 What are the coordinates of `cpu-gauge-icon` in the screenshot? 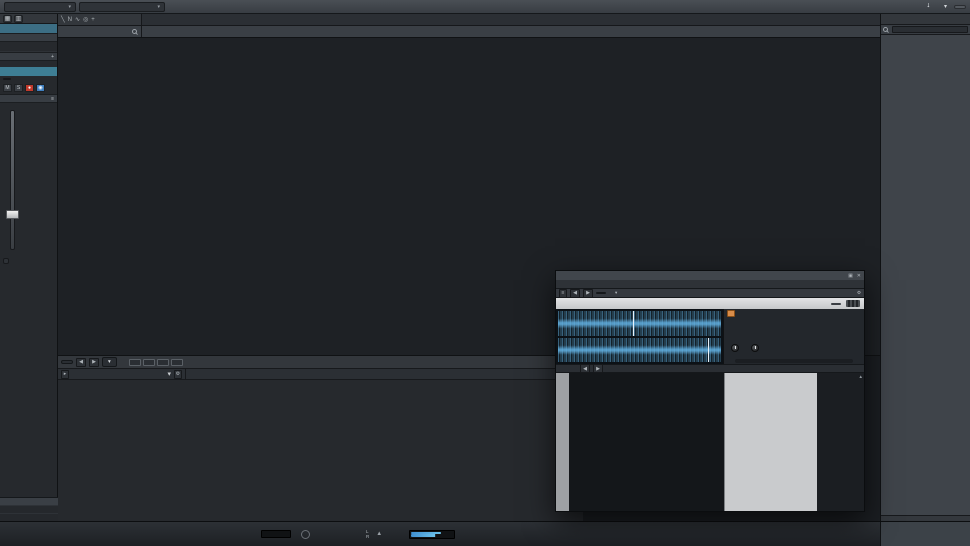 It's located at (305, 534).